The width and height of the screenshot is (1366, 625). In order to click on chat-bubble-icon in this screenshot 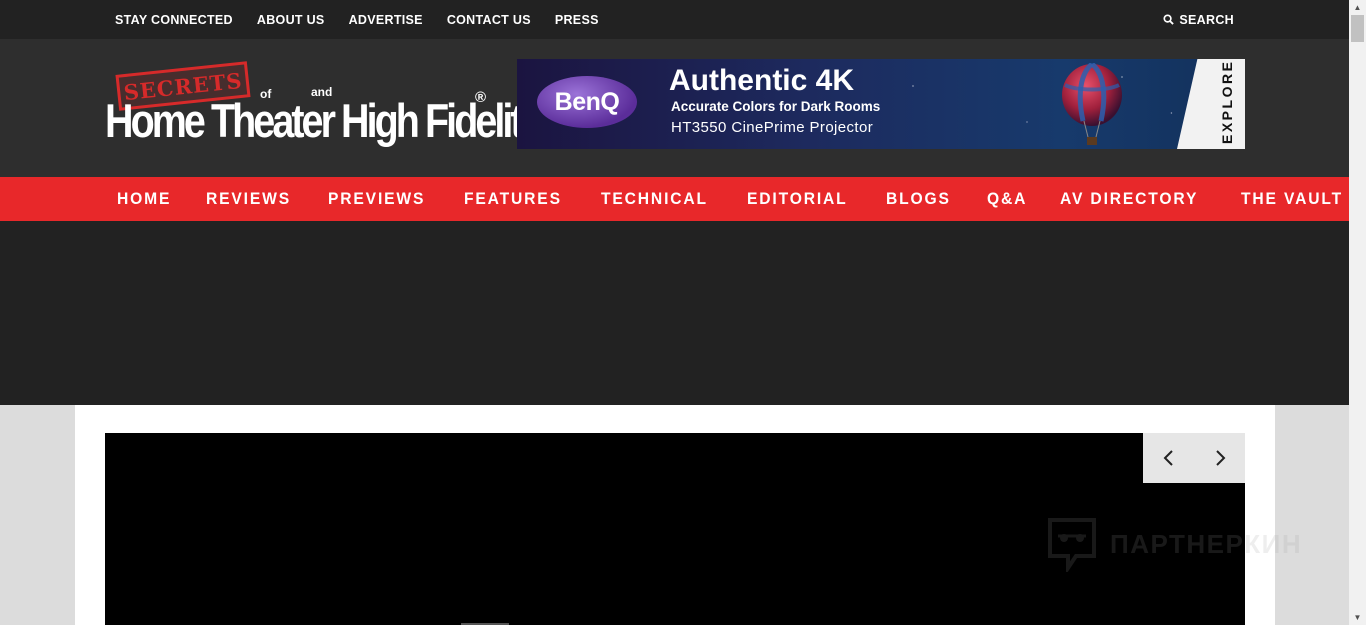, I will do `click(1072, 545)`.